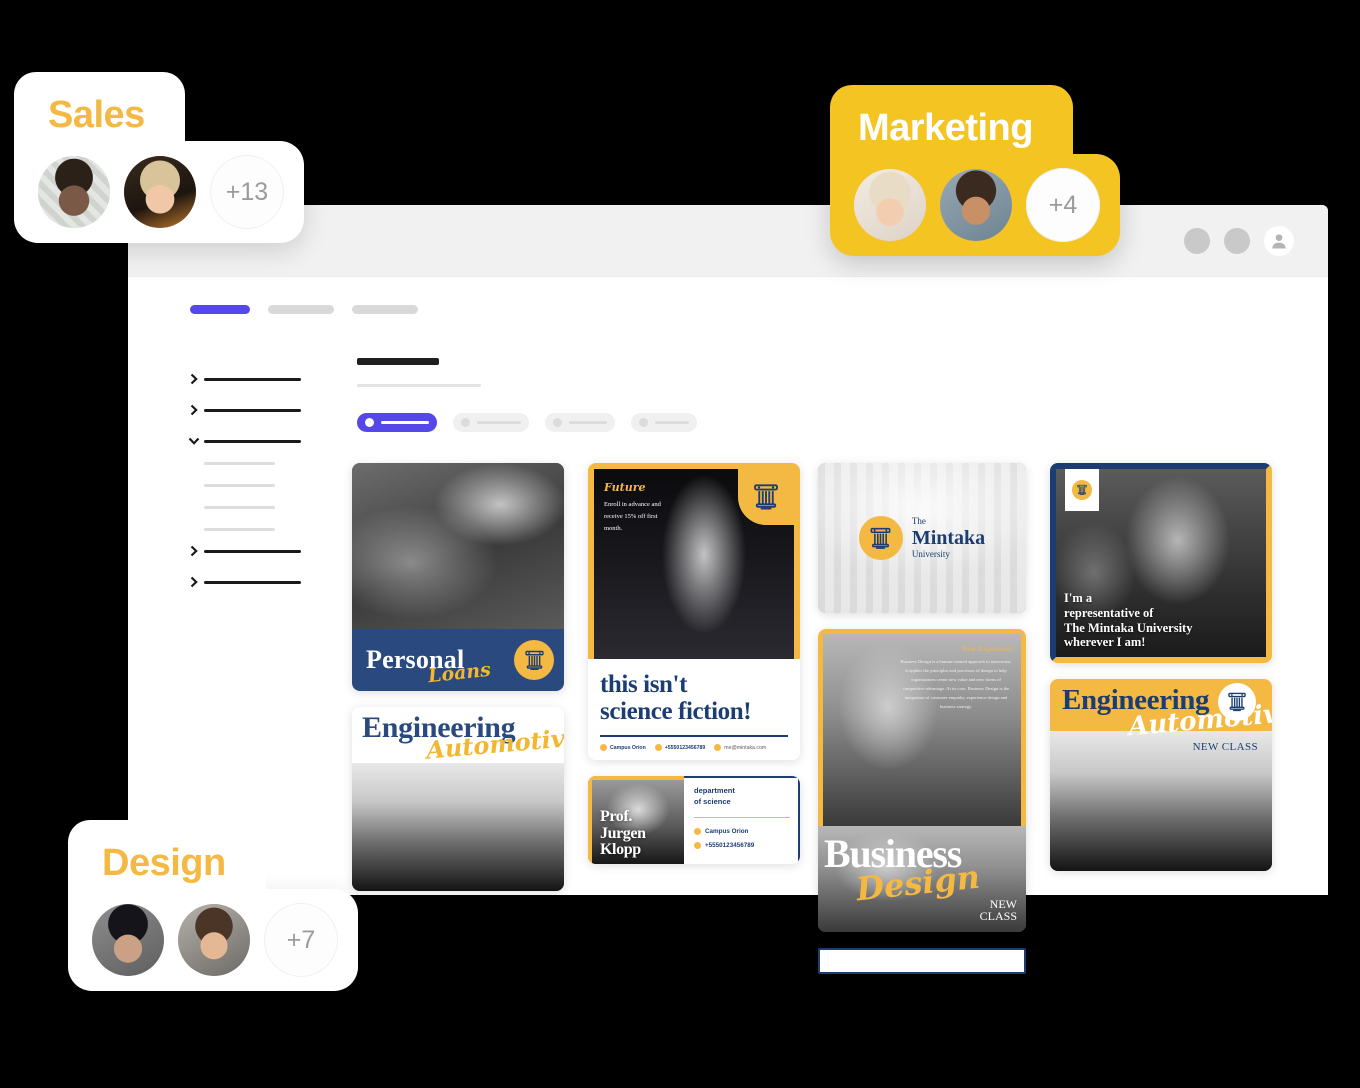 This screenshot has width=1360, height=1088. I want to click on team-card-design: Design +7, so click(213, 905).